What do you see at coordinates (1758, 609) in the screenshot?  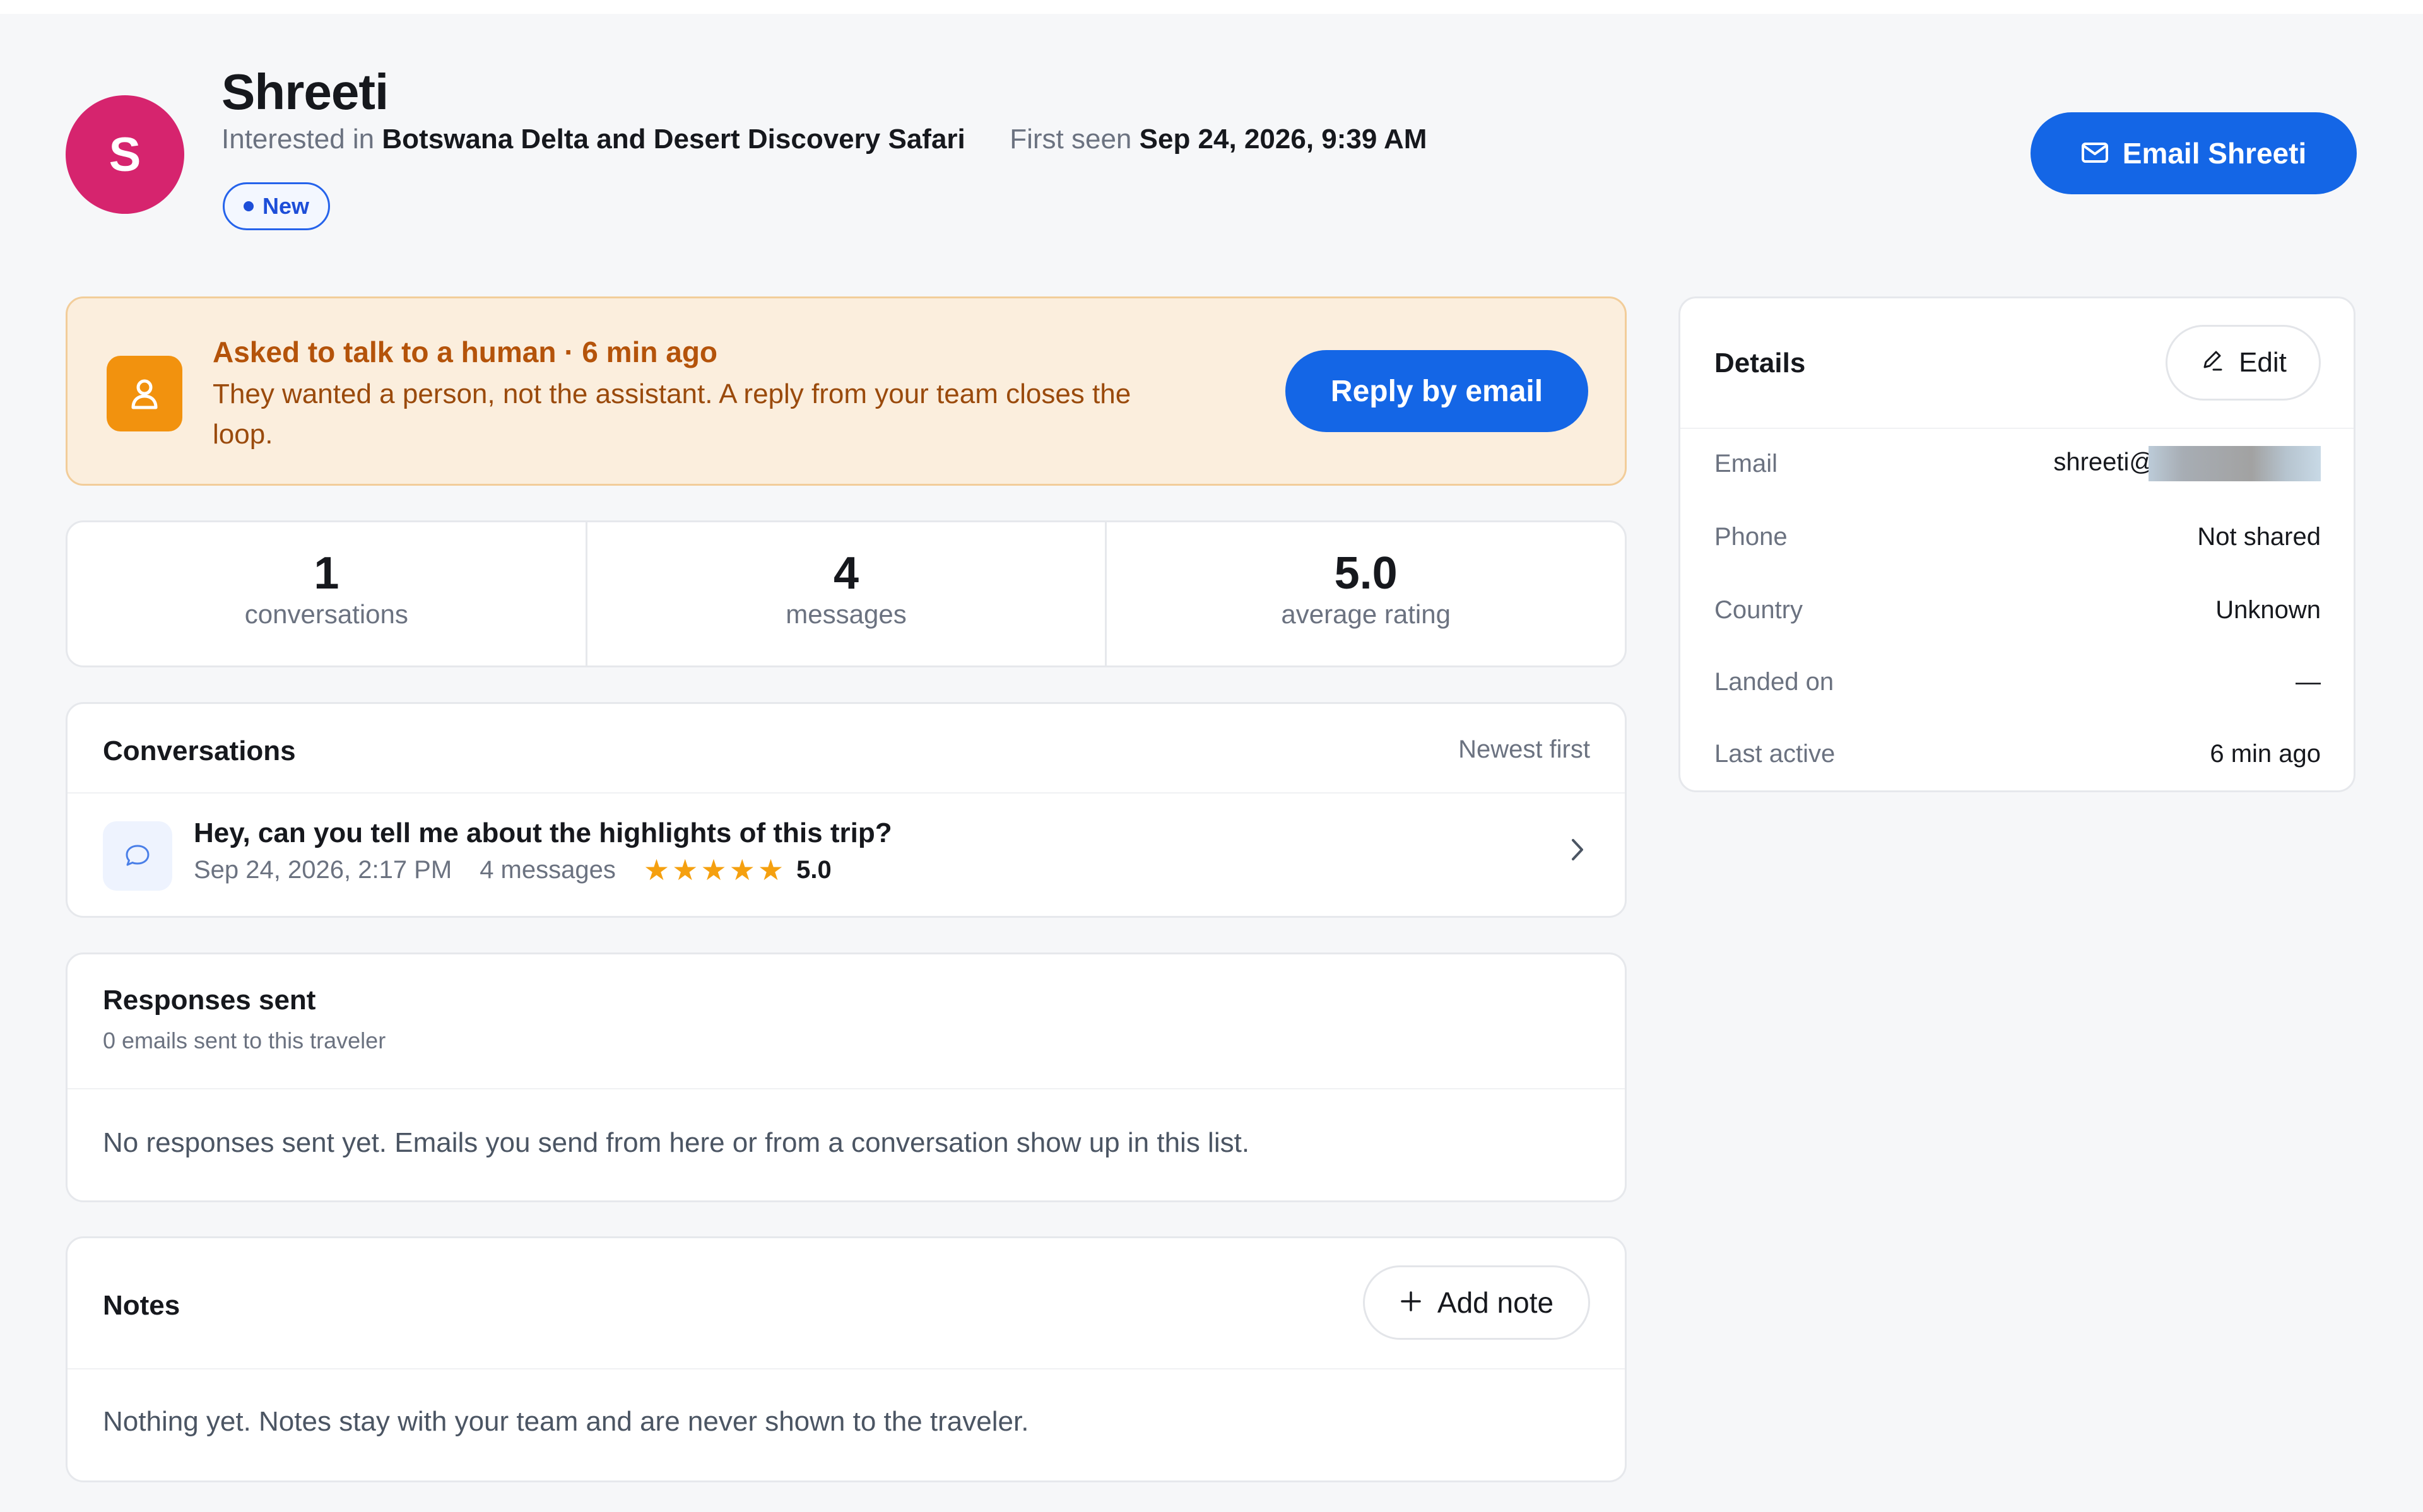 I see `detail-label: Country` at bounding box center [1758, 609].